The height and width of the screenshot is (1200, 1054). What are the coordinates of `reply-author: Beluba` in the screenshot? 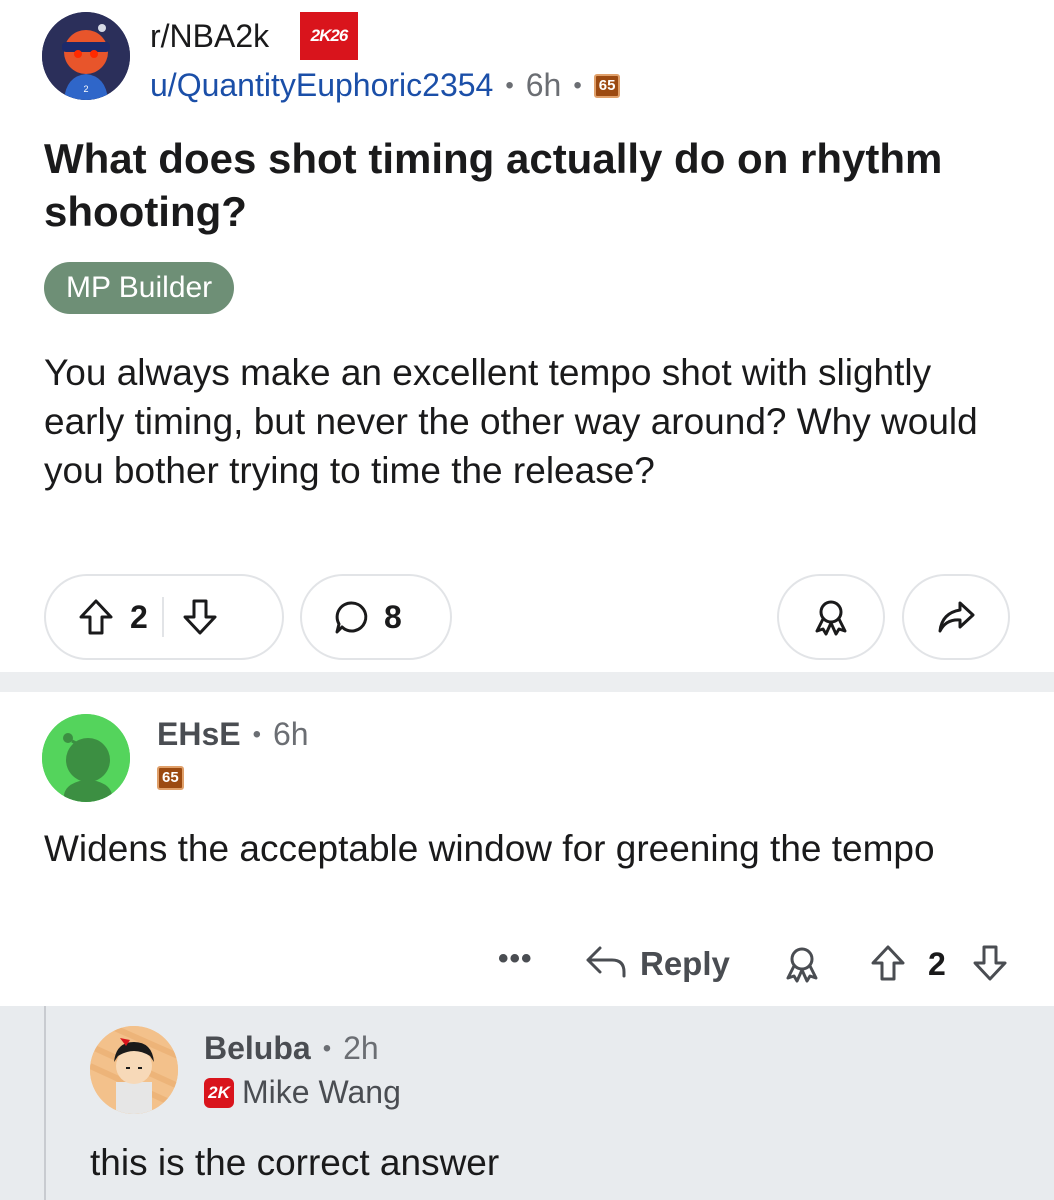 It's located at (257, 1048).